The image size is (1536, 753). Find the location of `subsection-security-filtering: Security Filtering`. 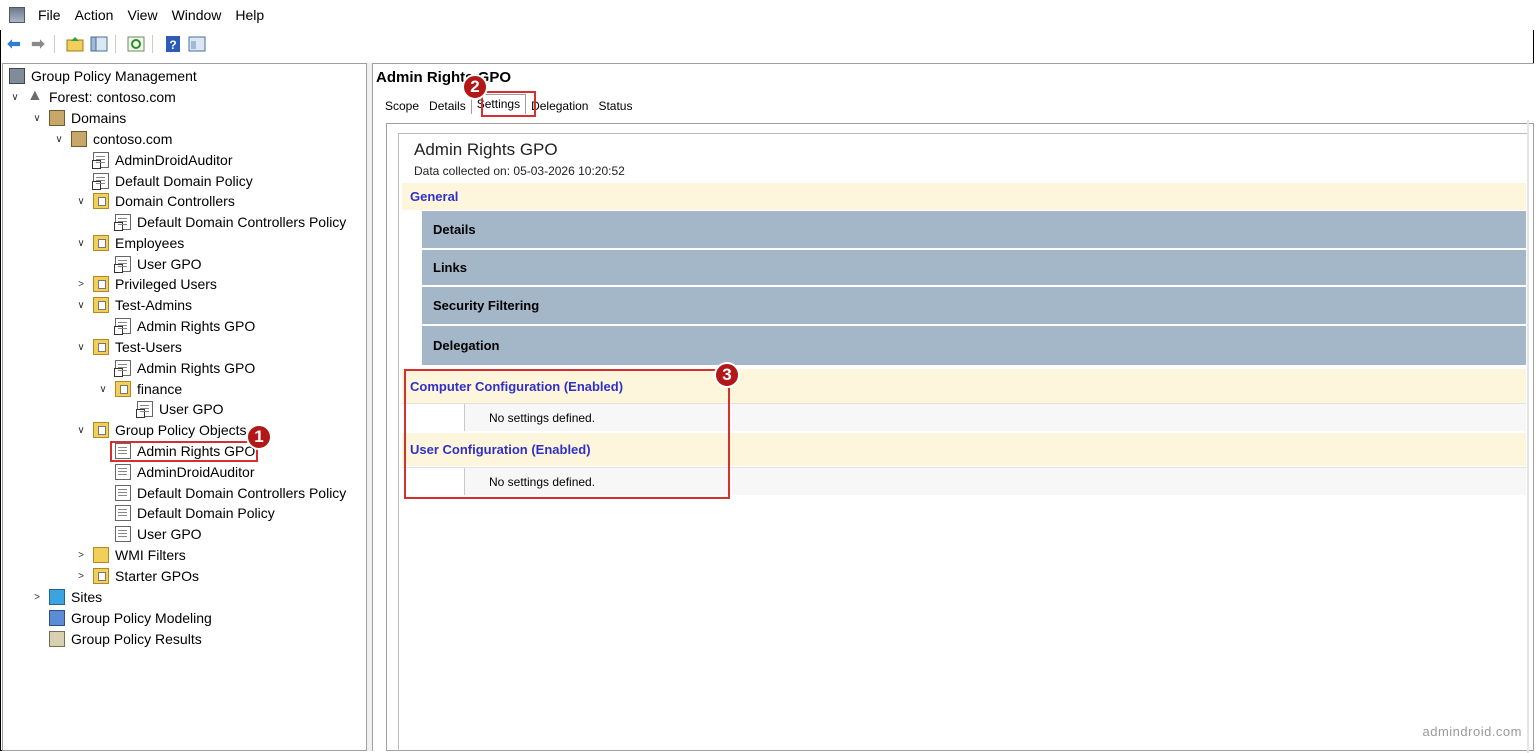

subsection-security-filtering: Security Filtering is located at coordinates (974, 306).